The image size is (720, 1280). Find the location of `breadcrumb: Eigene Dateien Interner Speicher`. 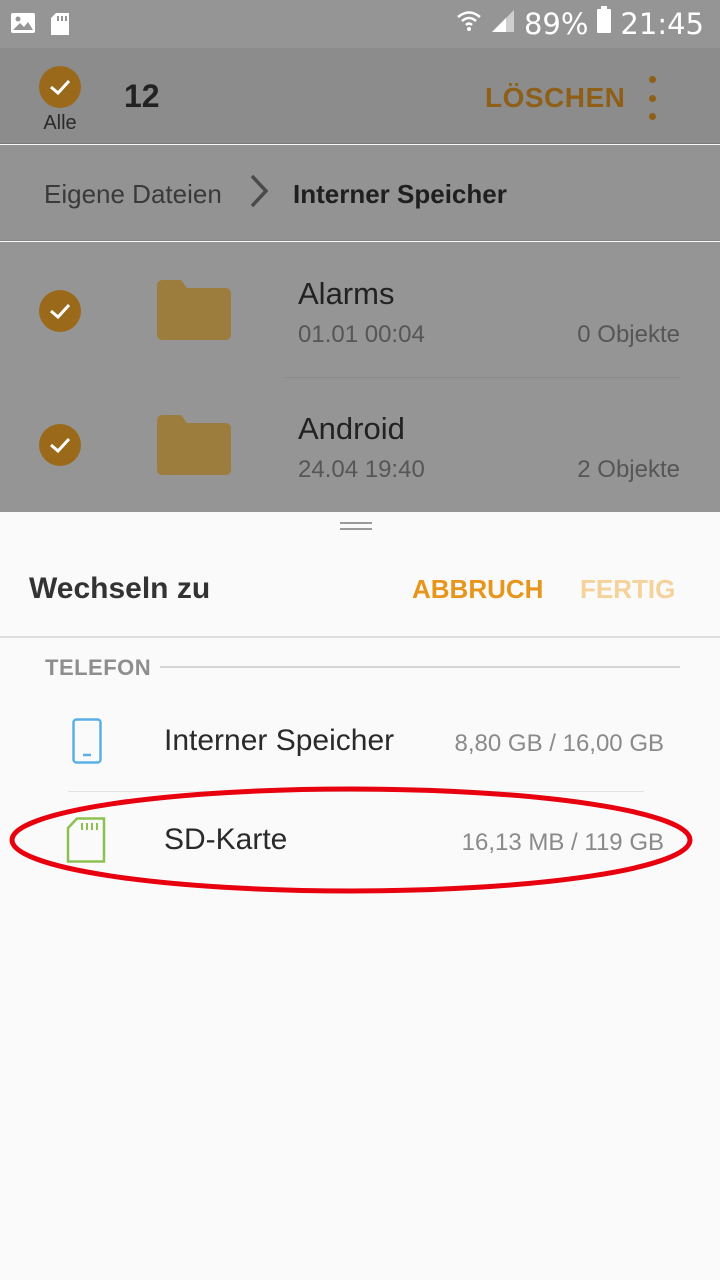

breadcrumb: Eigene Dateien Interner Speicher is located at coordinates (360, 193).